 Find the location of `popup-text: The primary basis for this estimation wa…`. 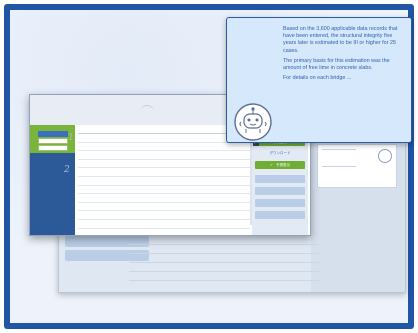

popup-text: The primary basis for this estimation wa… is located at coordinates (336, 64).